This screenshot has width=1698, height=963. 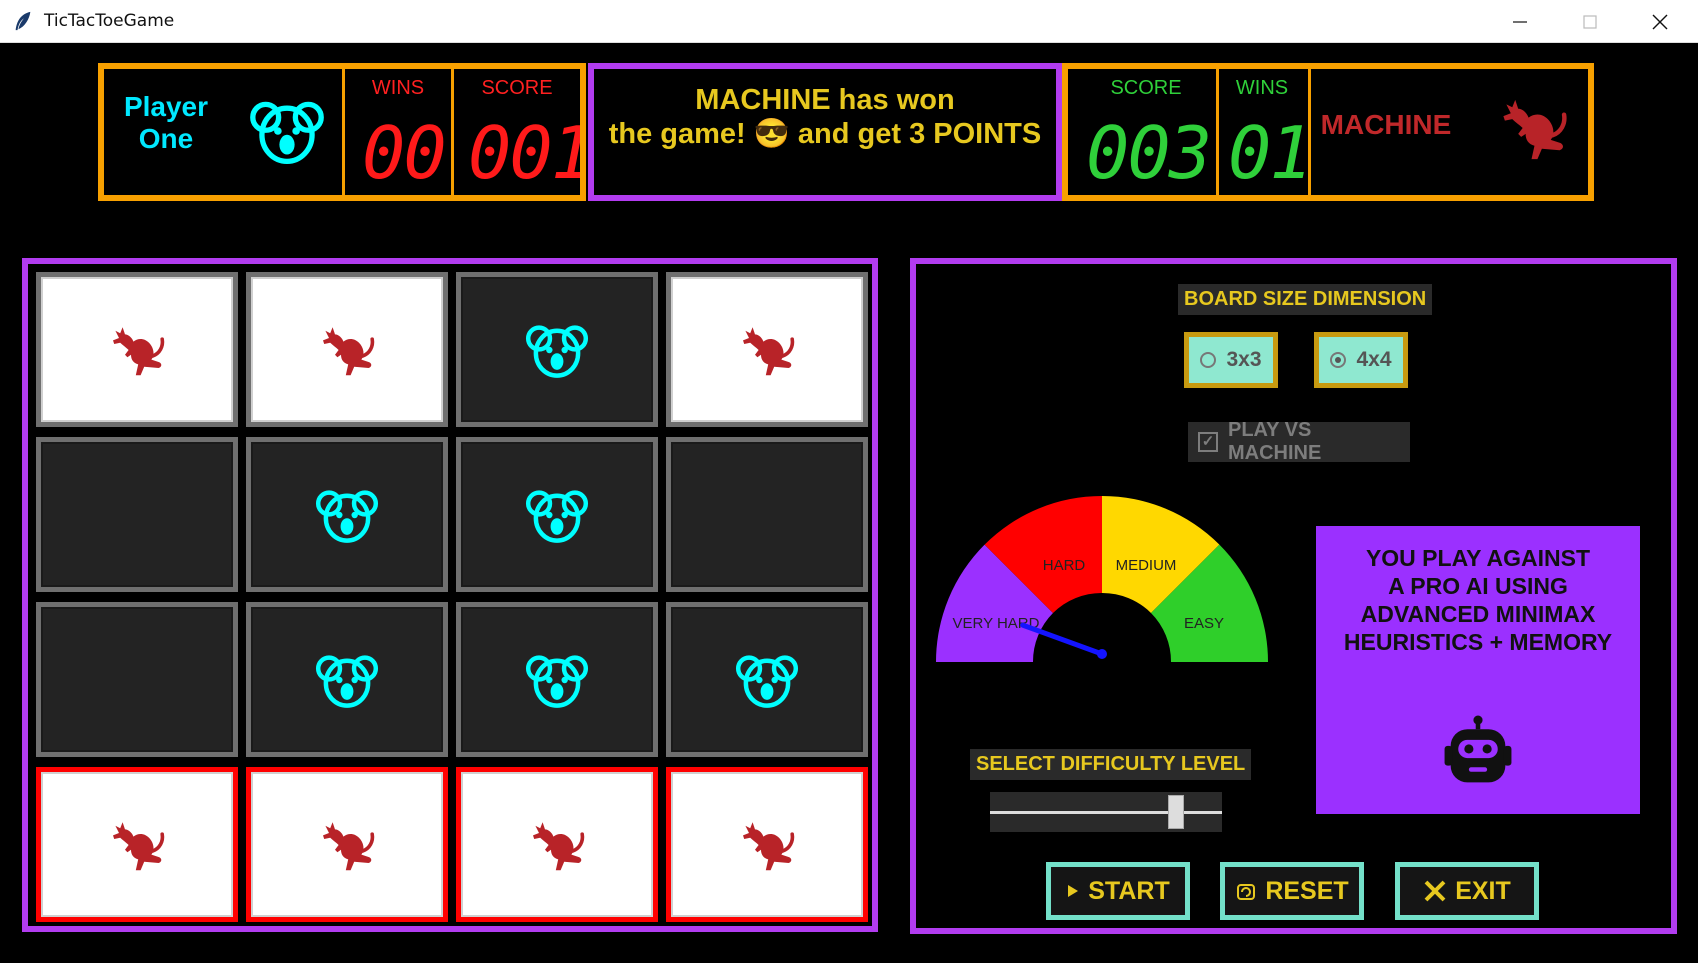 I want to click on player-name: Player One, so click(x=166, y=123).